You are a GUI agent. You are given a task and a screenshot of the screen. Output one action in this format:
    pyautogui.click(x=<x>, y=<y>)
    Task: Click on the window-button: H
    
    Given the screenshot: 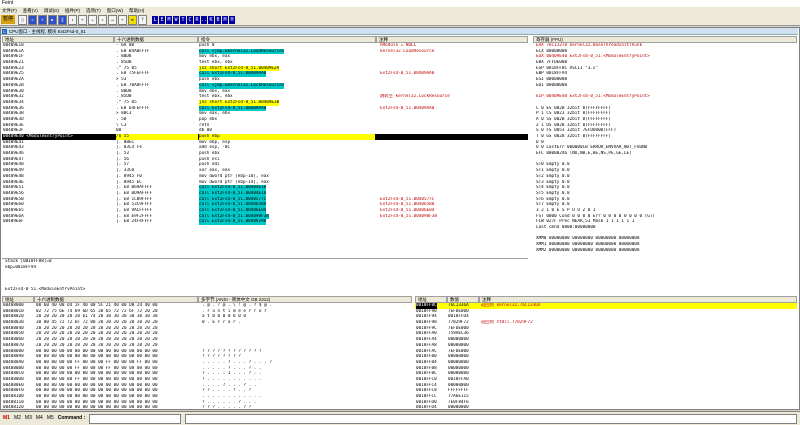 What is the action you would take?
    pyautogui.click(x=232, y=19)
    